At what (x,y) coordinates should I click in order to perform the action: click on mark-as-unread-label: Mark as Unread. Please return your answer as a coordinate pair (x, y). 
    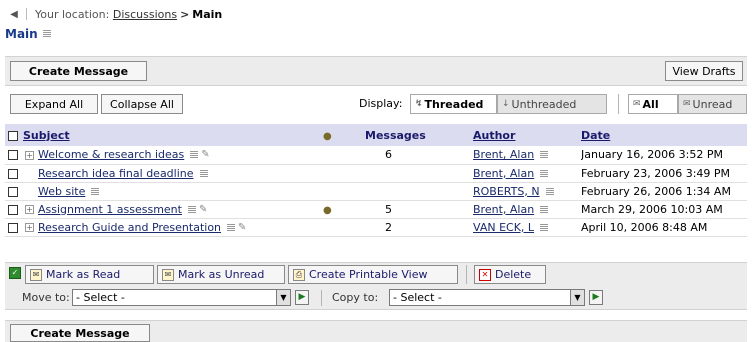
    Looking at the image, I should click on (221, 274).